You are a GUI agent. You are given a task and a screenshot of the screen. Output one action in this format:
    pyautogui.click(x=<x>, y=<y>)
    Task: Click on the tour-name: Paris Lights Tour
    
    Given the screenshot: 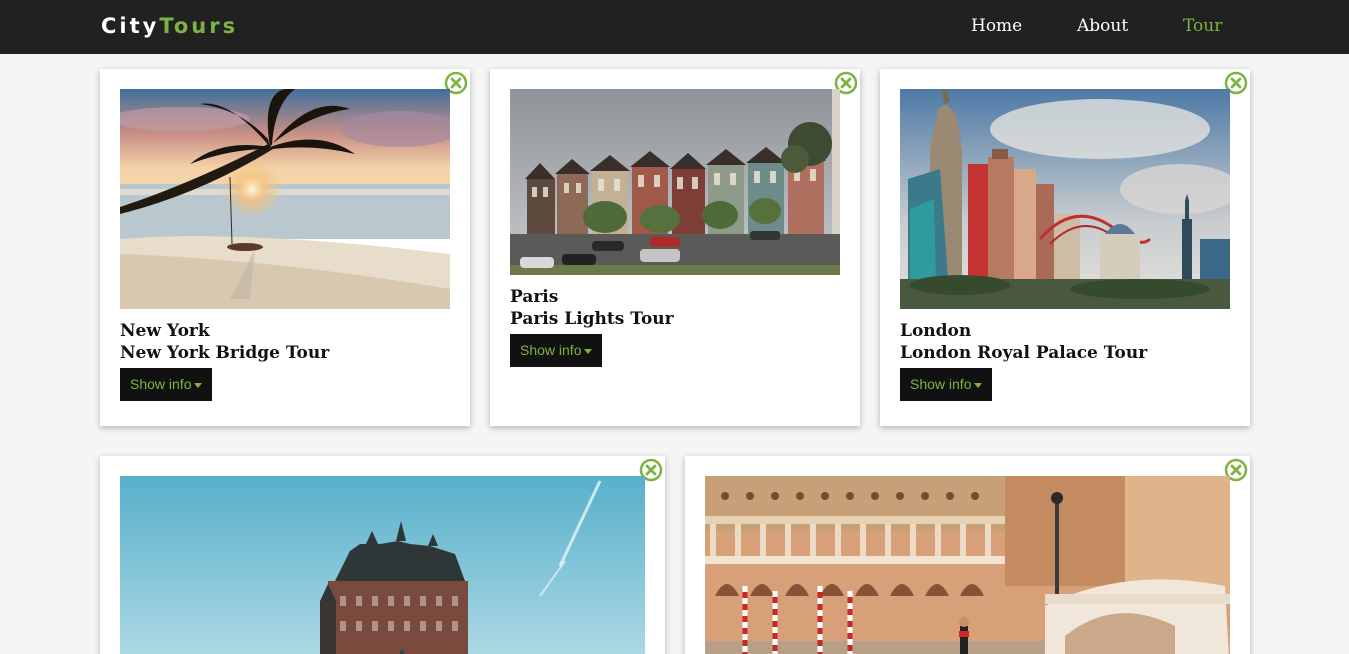 What is the action you would take?
    pyautogui.click(x=592, y=319)
    